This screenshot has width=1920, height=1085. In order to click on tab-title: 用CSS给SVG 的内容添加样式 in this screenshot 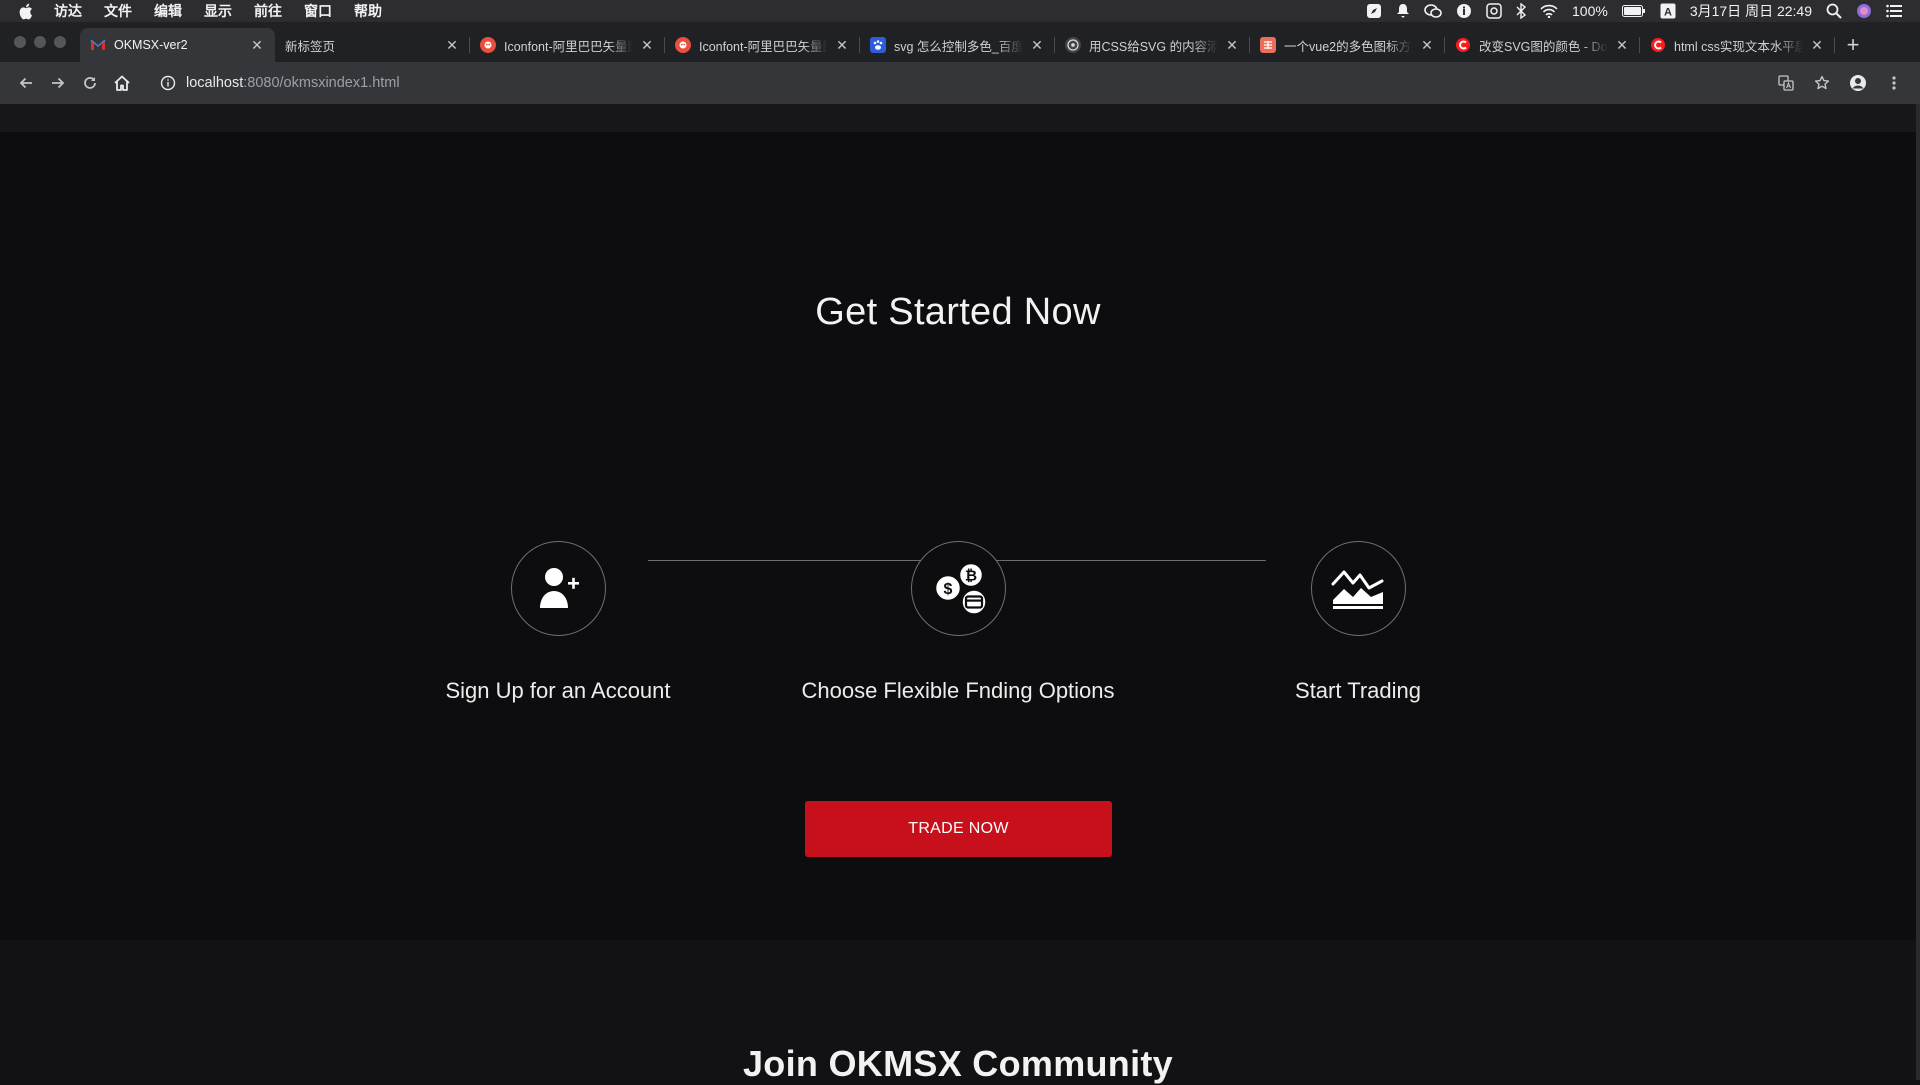, I will do `click(1153, 46)`.